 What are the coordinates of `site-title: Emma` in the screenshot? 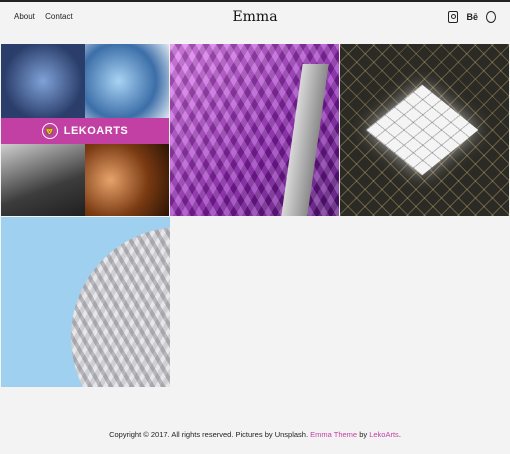 It's located at (255, 17).